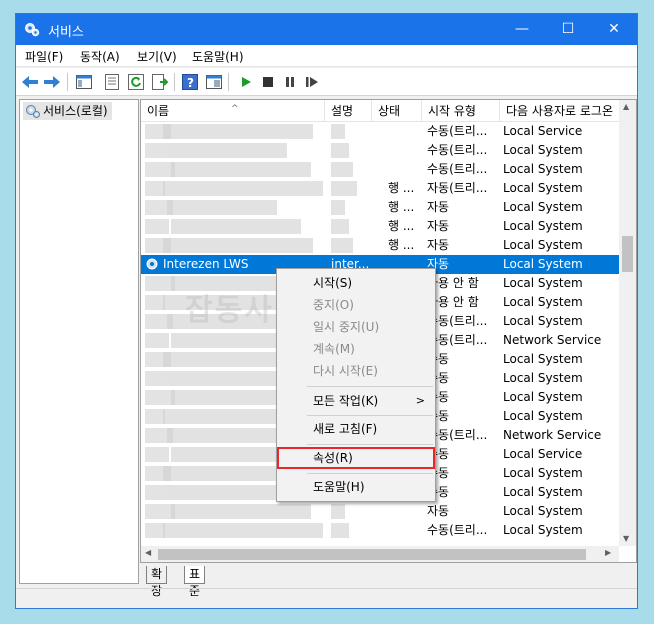  What do you see at coordinates (356, 429) in the screenshot?
I see `menu-item-refresh: 새로 고침(F)` at bounding box center [356, 429].